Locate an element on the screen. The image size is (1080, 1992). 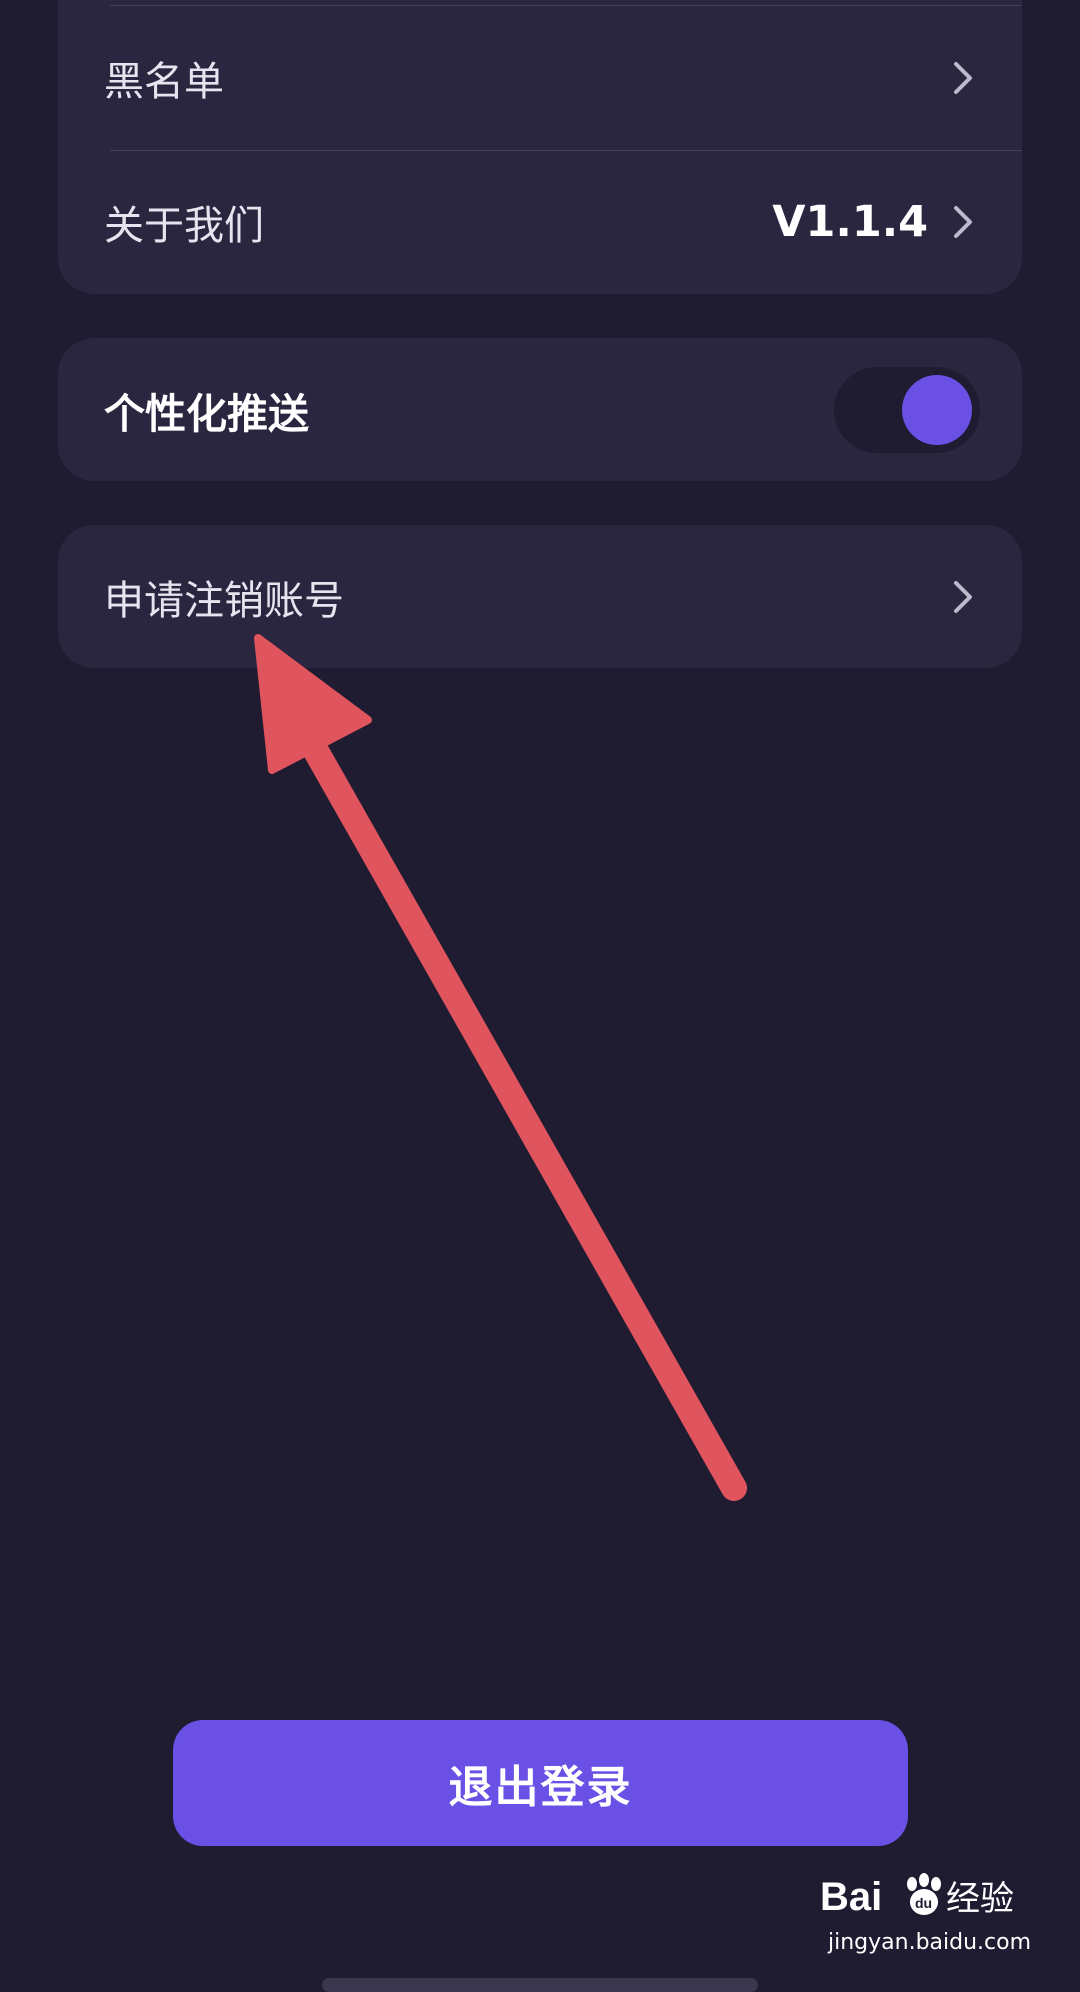
cancel-account-row: 申请注销账号 is located at coordinates (540, 596).